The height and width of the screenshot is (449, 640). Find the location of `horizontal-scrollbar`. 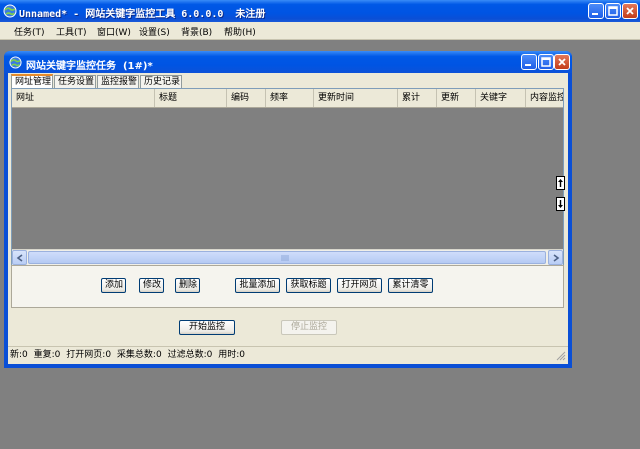

horizontal-scrollbar is located at coordinates (287, 257).